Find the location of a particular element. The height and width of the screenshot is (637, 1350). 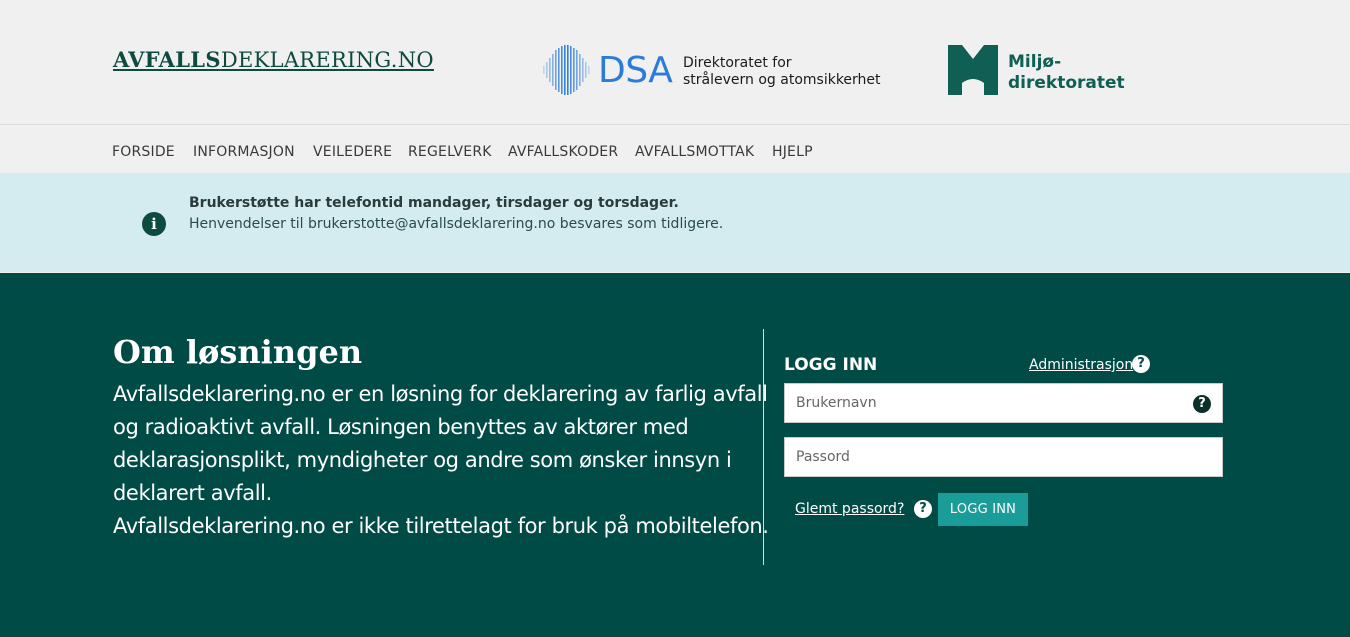

info-icon: i is located at coordinates (154, 224).